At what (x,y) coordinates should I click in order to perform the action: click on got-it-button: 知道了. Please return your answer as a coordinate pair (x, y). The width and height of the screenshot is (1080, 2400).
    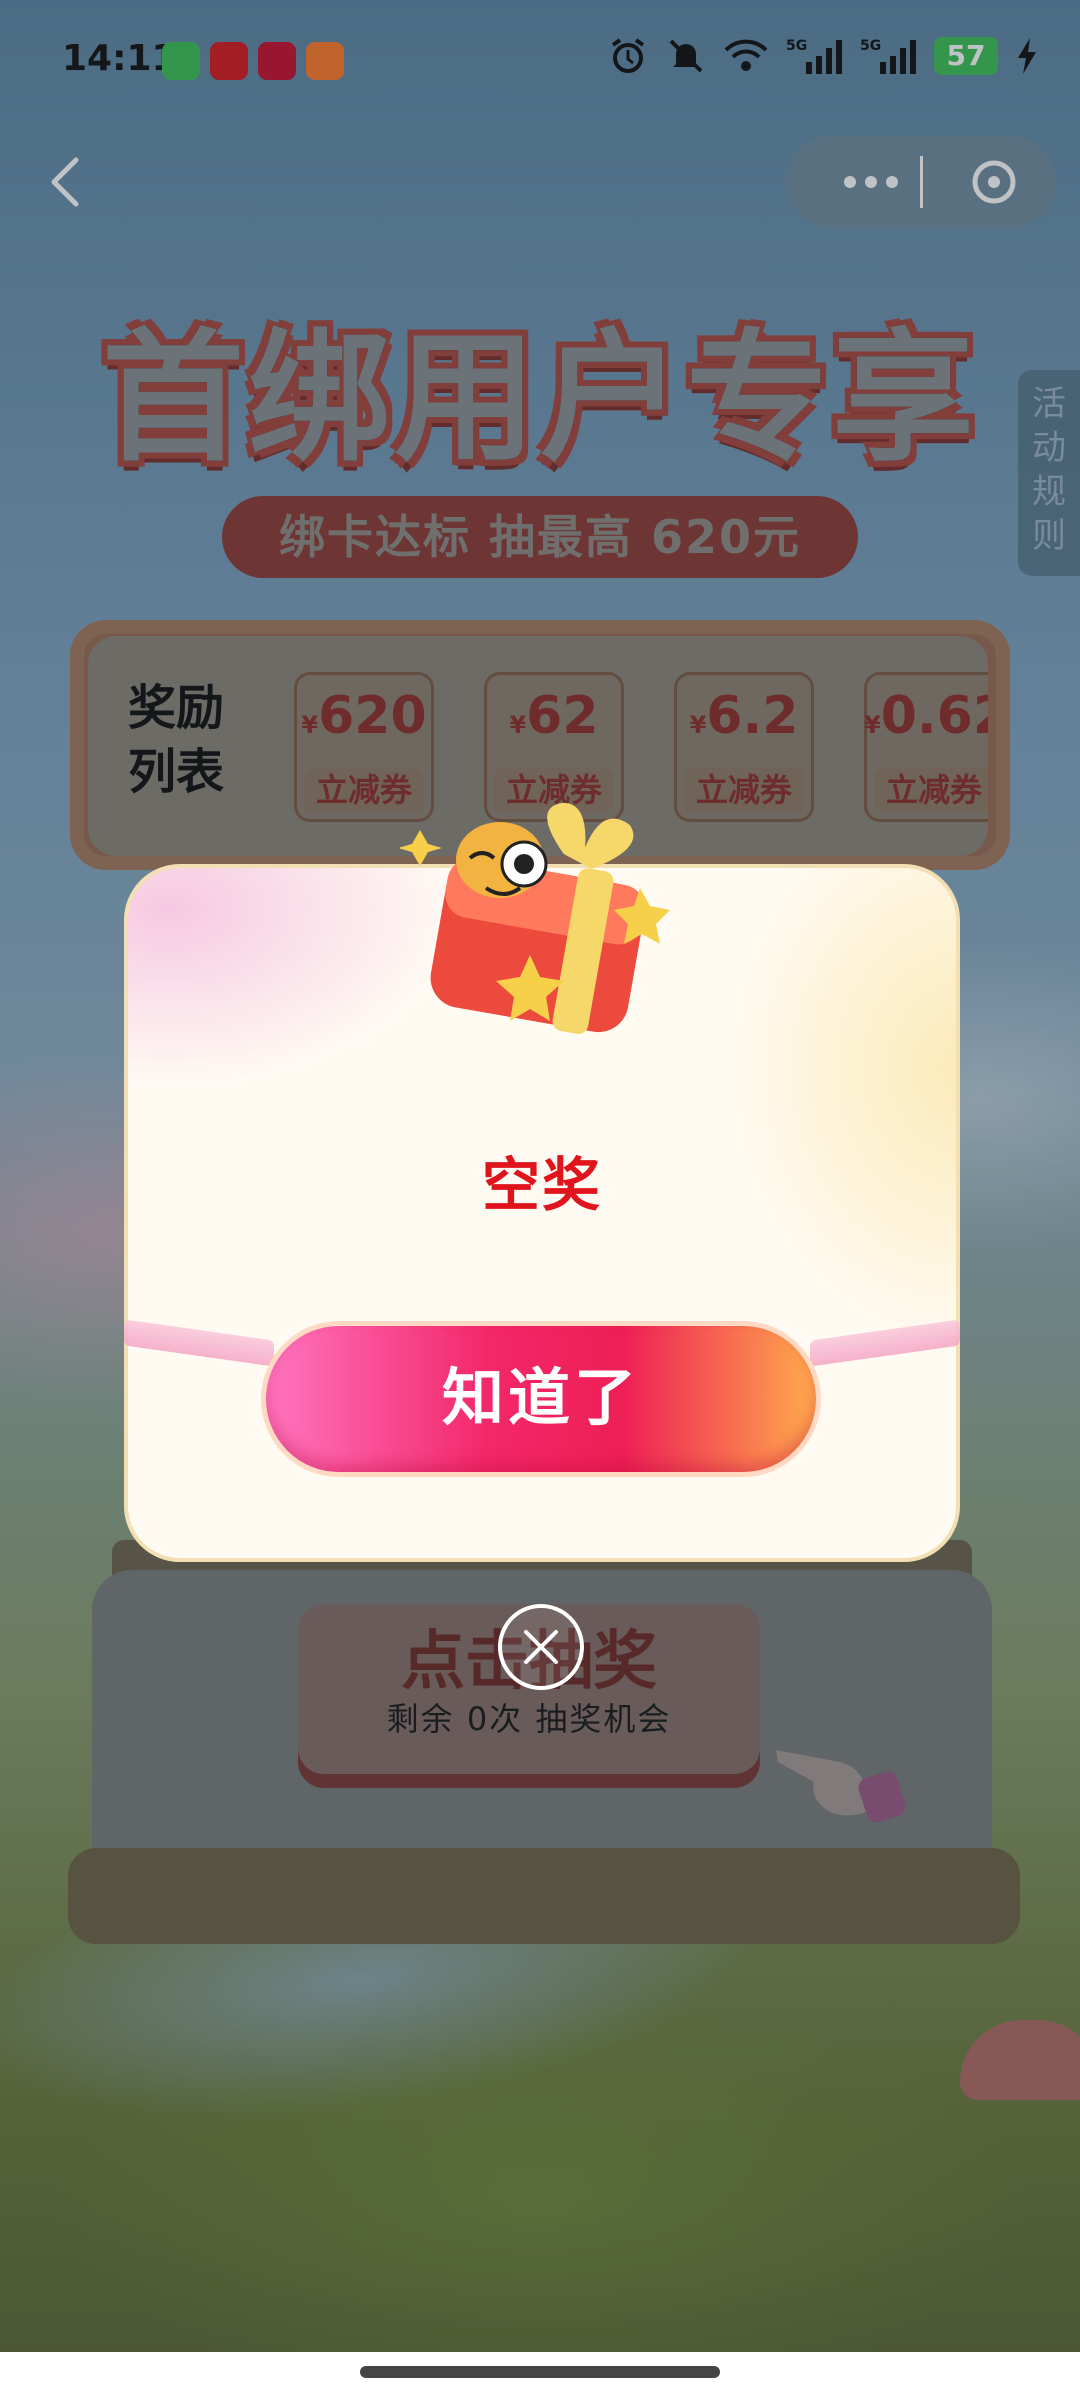
    Looking at the image, I should click on (541, 1399).